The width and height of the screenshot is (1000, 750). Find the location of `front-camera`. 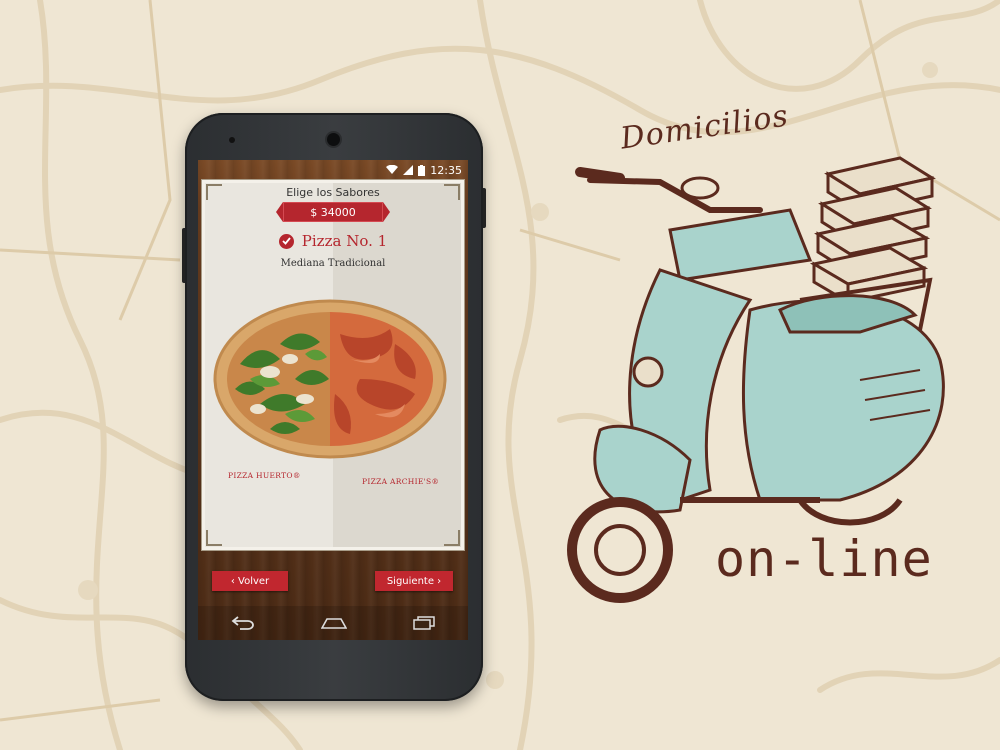

front-camera is located at coordinates (333, 139).